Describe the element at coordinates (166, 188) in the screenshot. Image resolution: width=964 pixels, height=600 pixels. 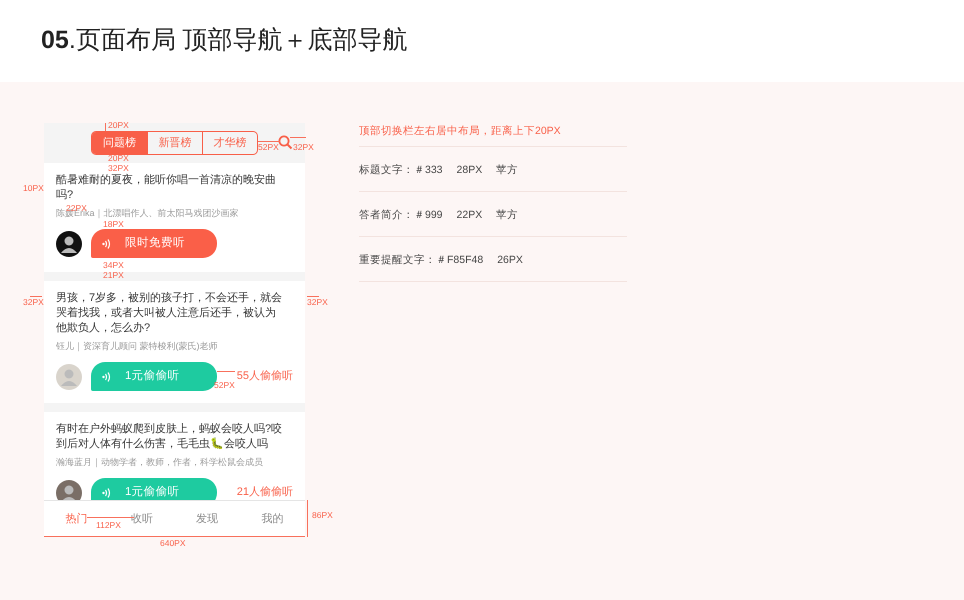
I see `question-title: 酷暑难耐的夏夜，能听你唱一首清凉的晚安曲吗?` at that location.